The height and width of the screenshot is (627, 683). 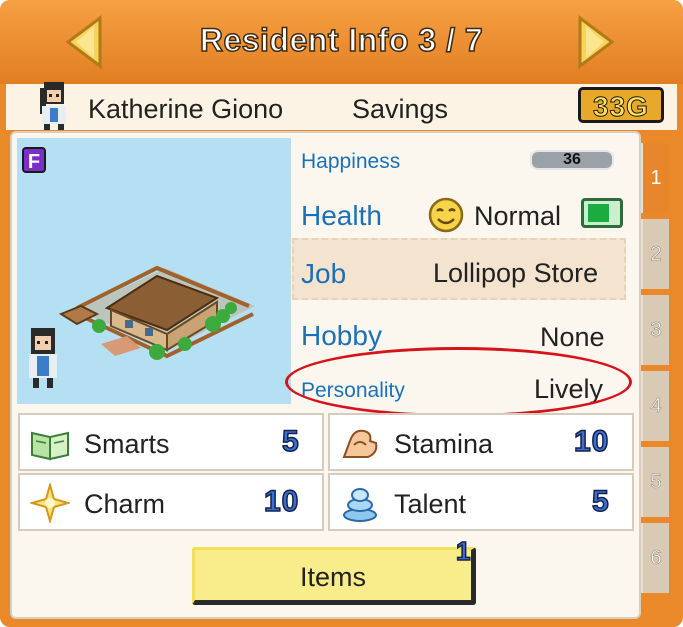 What do you see at coordinates (596, 42) in the screenshot?
I see `right-arrow-icon` at bounding box center [596, 42].